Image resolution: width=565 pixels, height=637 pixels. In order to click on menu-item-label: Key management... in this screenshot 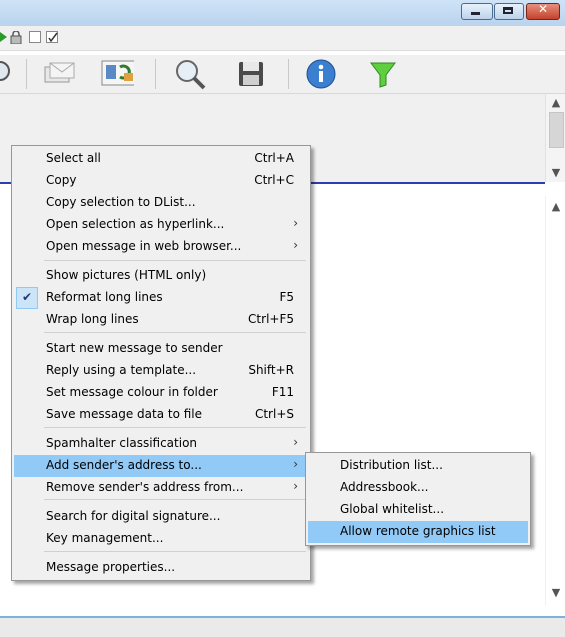, I will do `click(105, 538)`.